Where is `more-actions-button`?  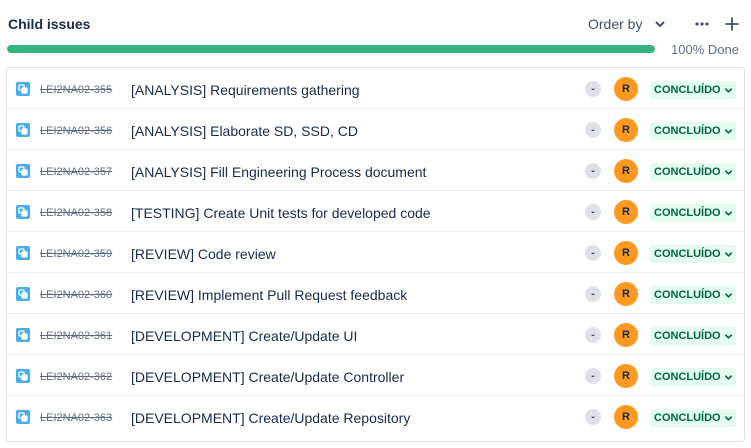 more-actions-button is located at coordinates (702, 24).